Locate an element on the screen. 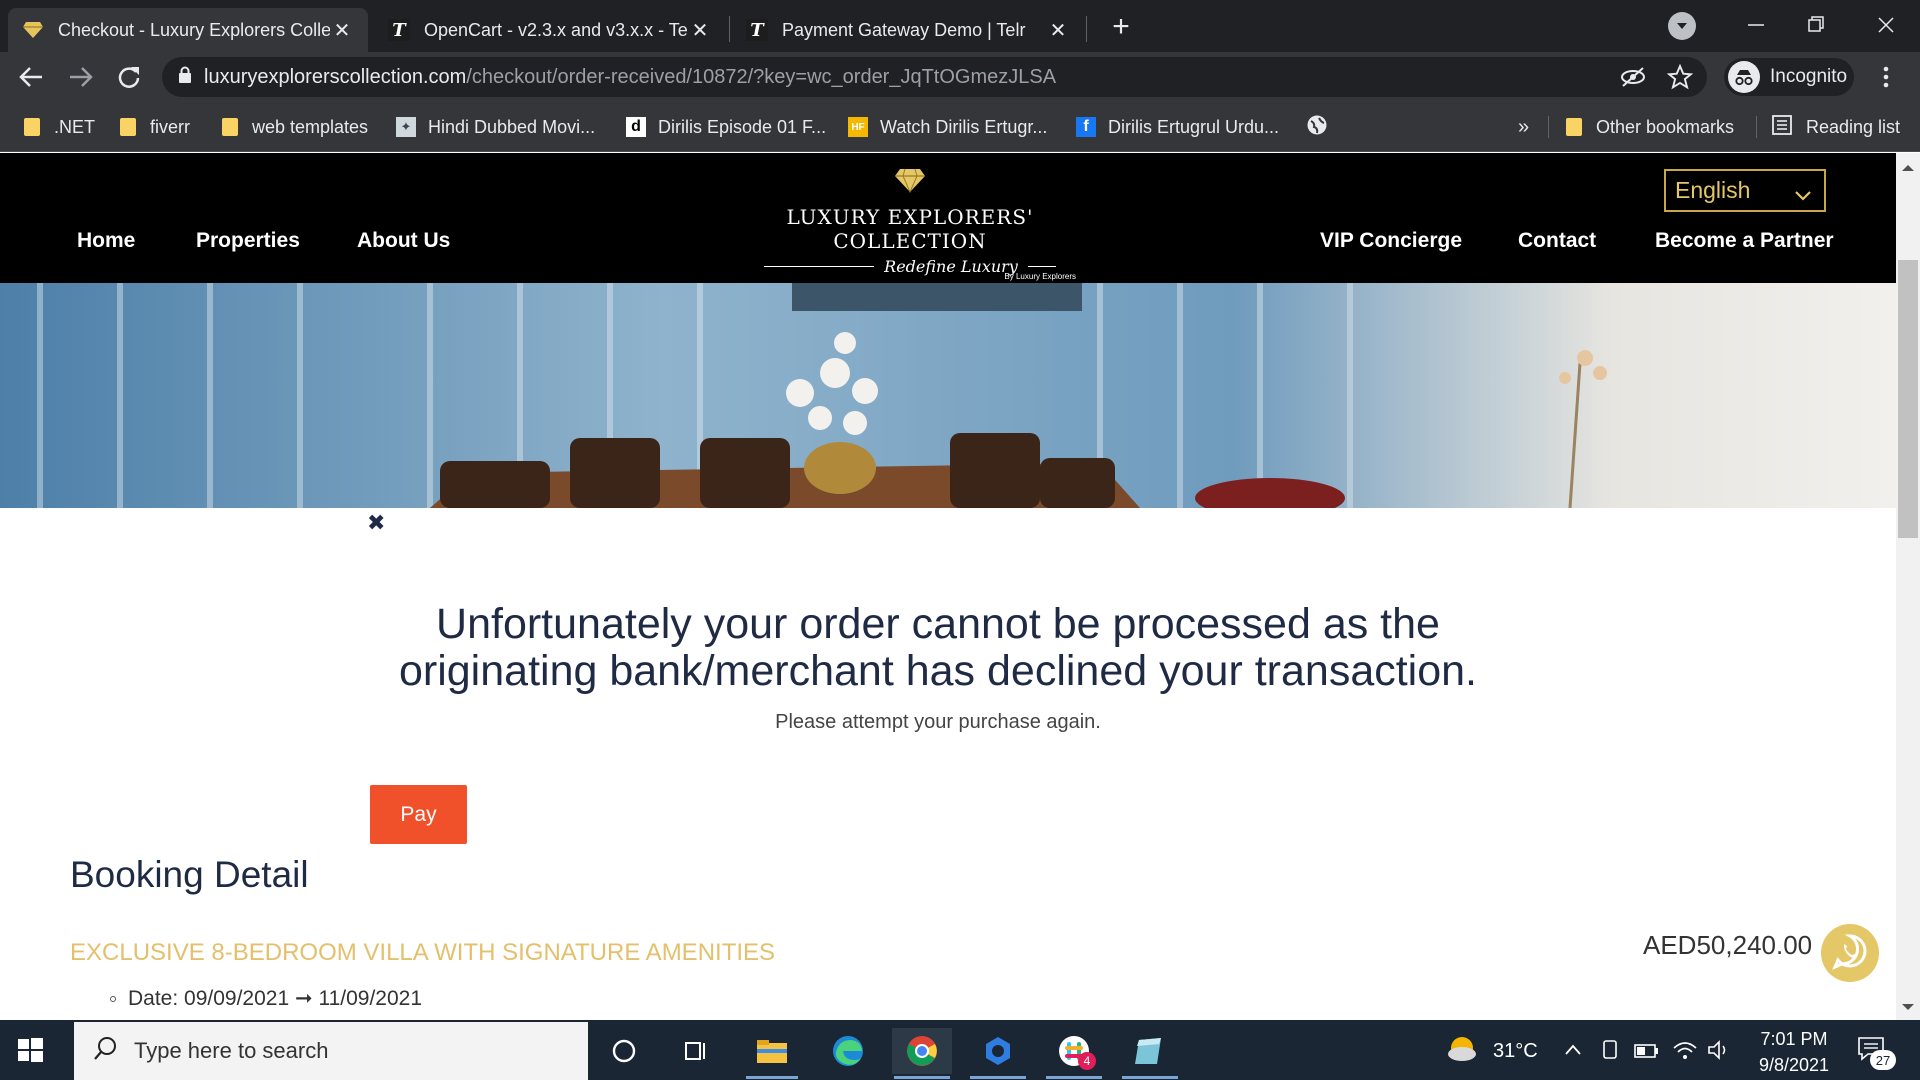 Image resolution: width=1920 pixels, height=1080 pixels. task-view-icon is located at coordinates (696, 1051).